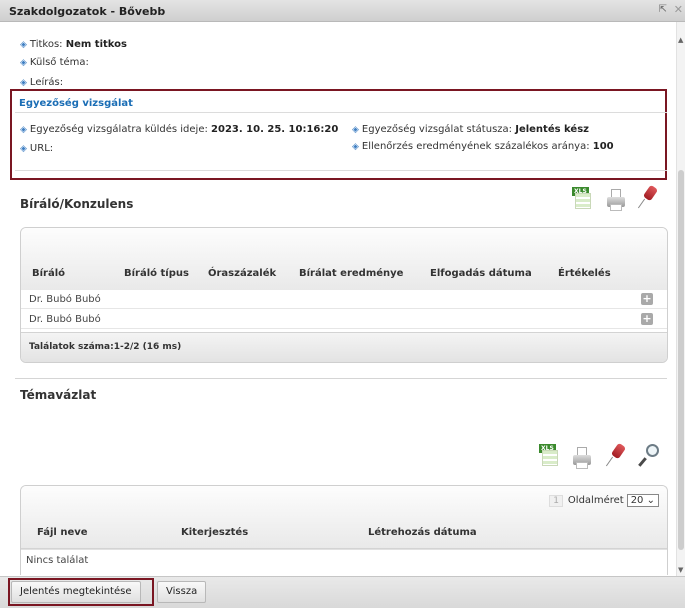 The image size is (685, 608). I want to click on col-header: Bíráló típus, so click(156, 273).